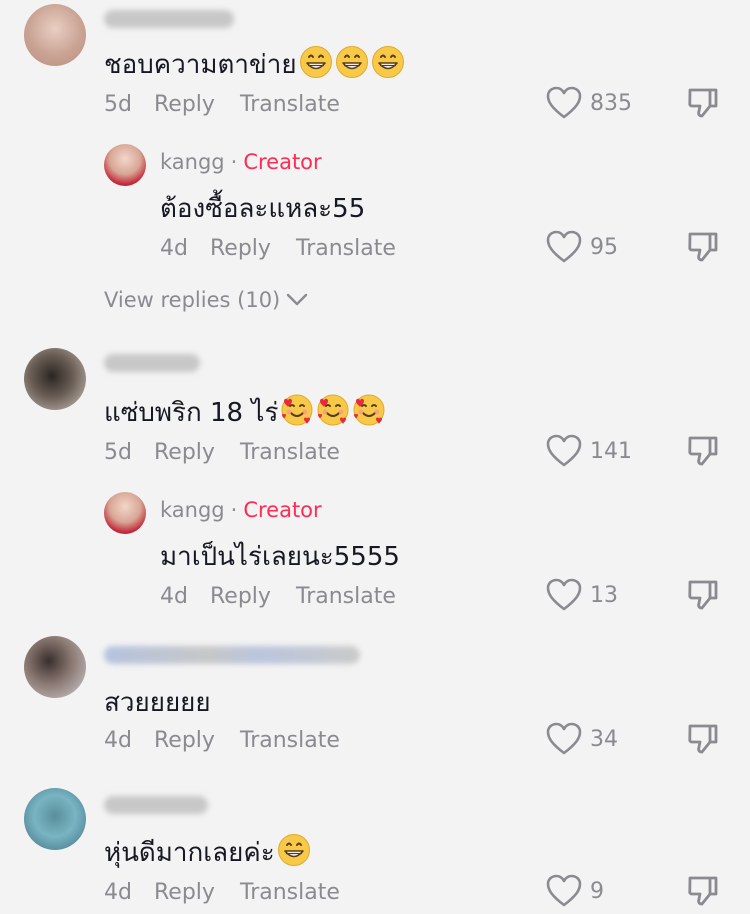 The height and width of the screenshot is (914, 750). What do you see at coordinates (280, 557) in the screenshot?
I see `reply-text: มาเป็นไร่เลยนะ5555` at bounding box center [280, 557].